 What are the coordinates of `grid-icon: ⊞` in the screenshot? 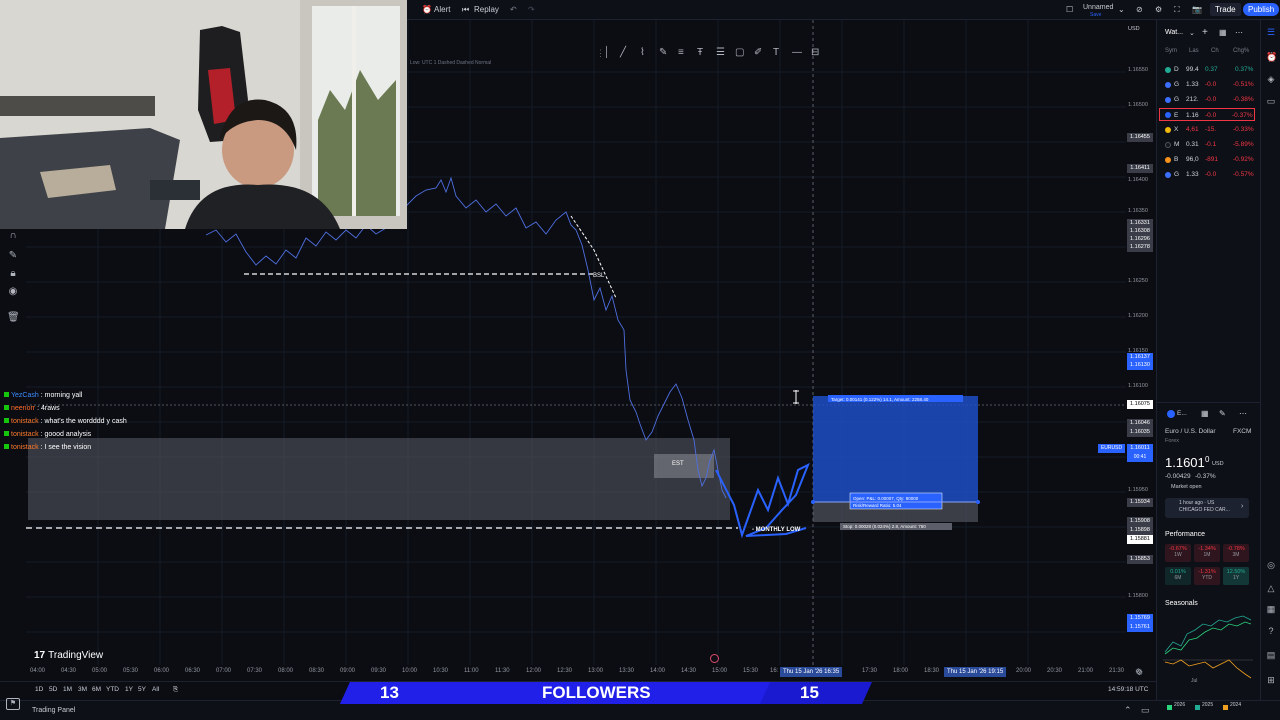 It's located at (1271, 680).